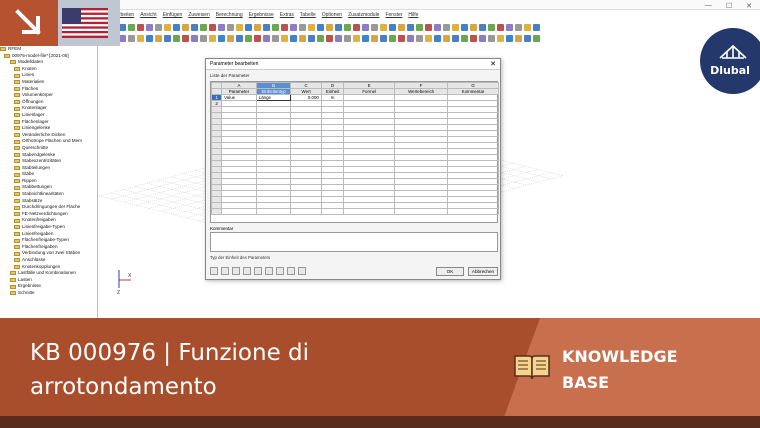 This screenshot has height=428, width=760. What do you see at coordinates (48, 280) in the screenshot?
I see `navigator-item: Lasten` at bounding box center [48, 280].